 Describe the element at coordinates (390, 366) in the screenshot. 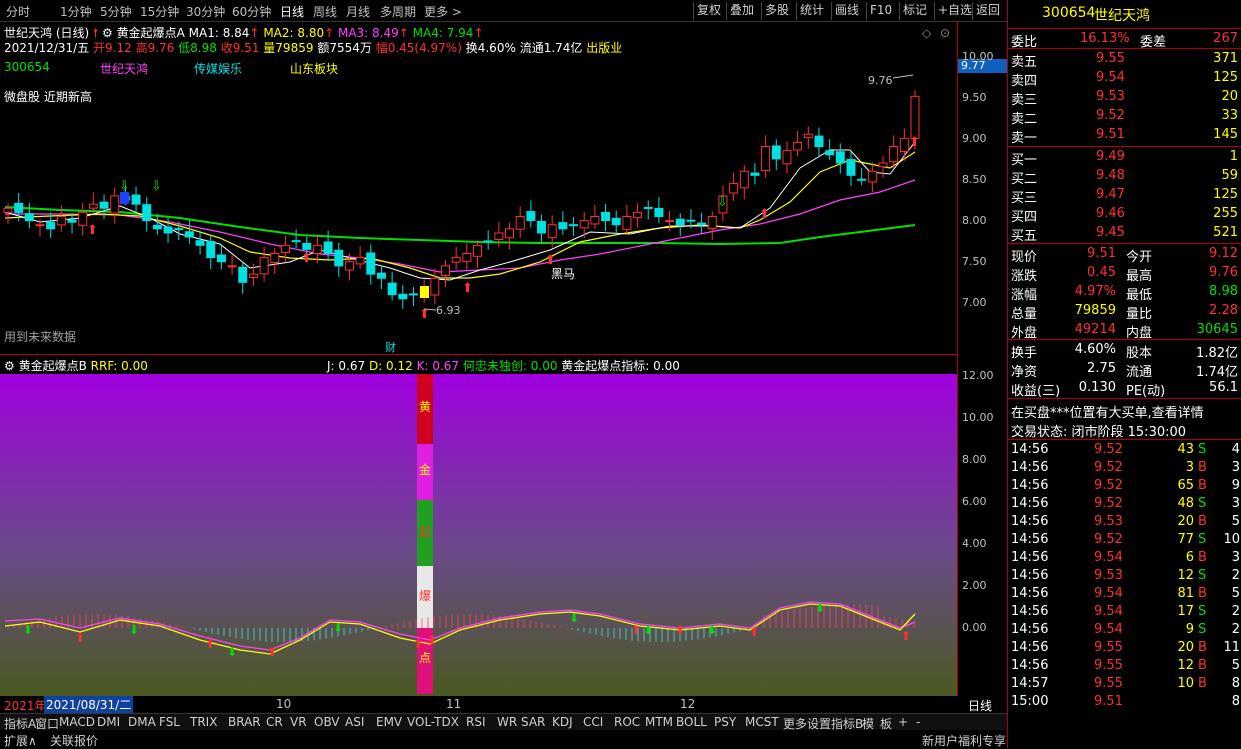

I see `d-value: D: 0.12` at that location.